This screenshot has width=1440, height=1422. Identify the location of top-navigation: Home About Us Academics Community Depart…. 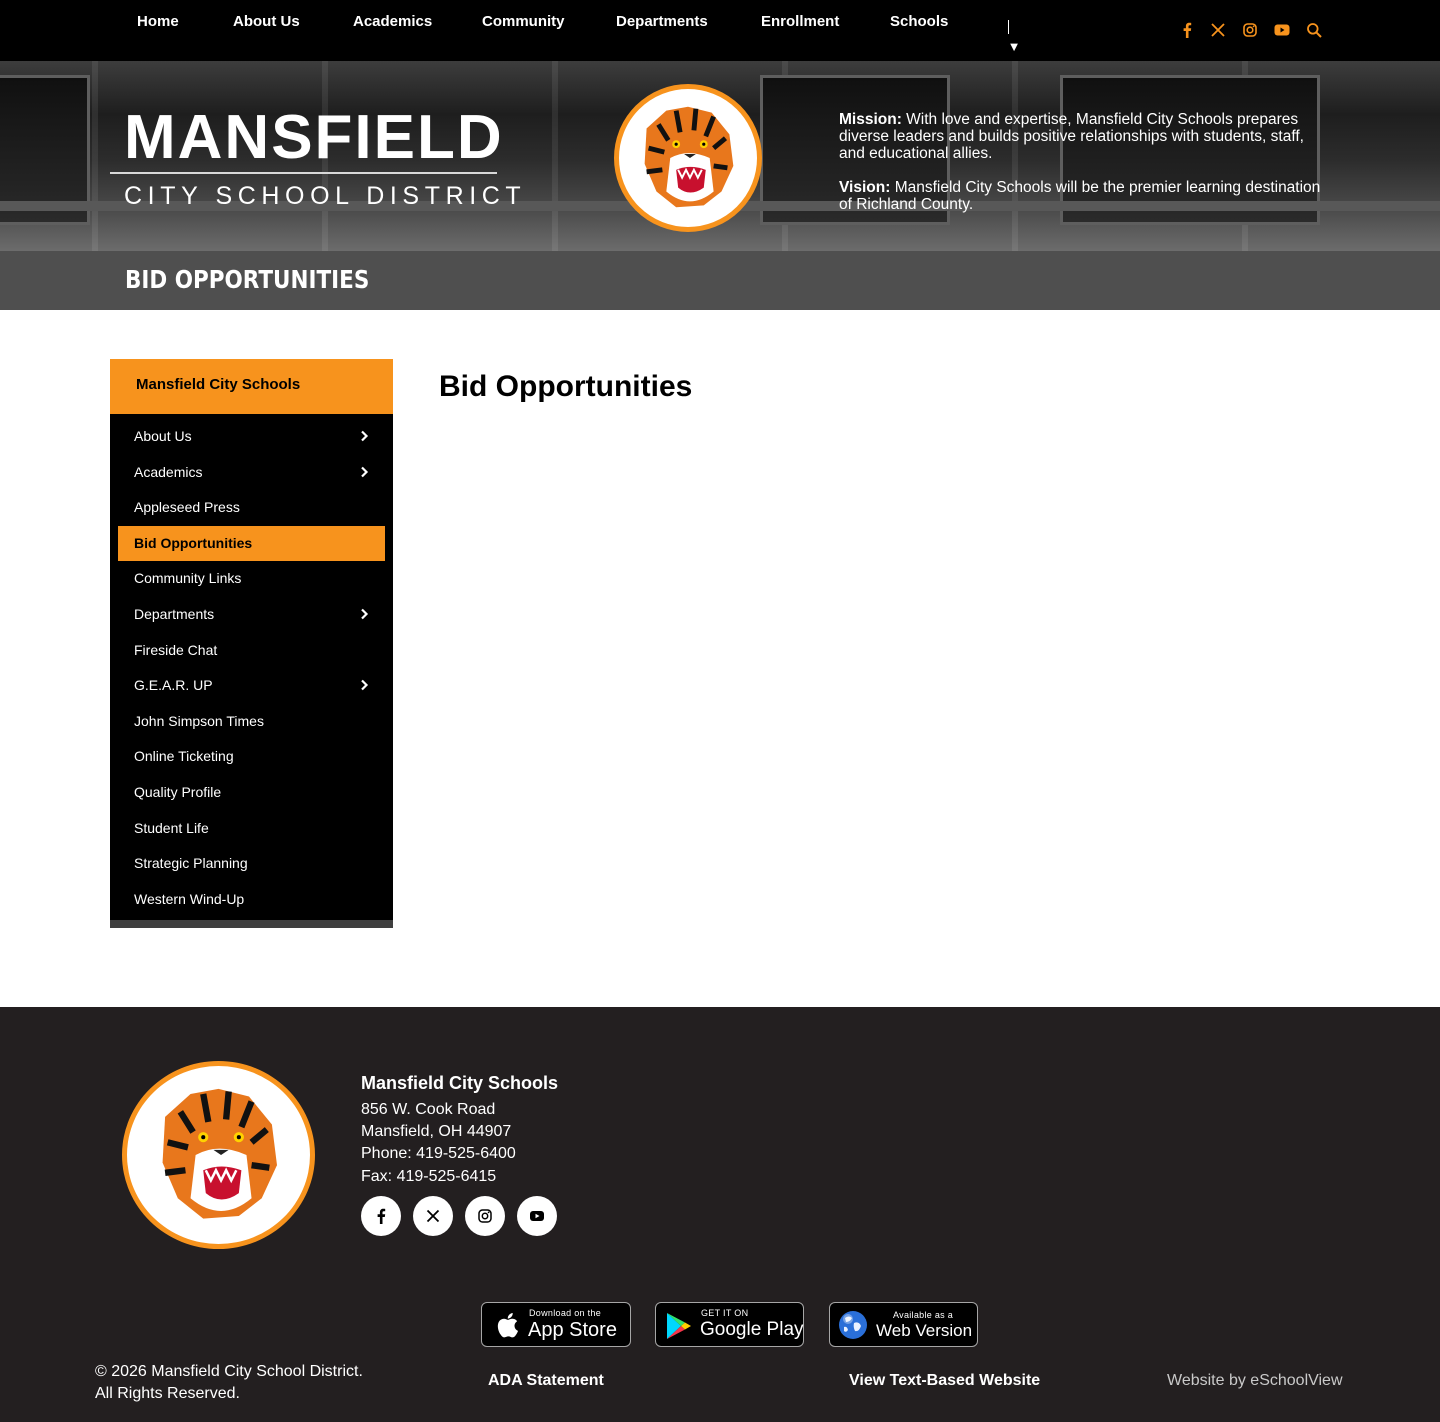
(720, 30).